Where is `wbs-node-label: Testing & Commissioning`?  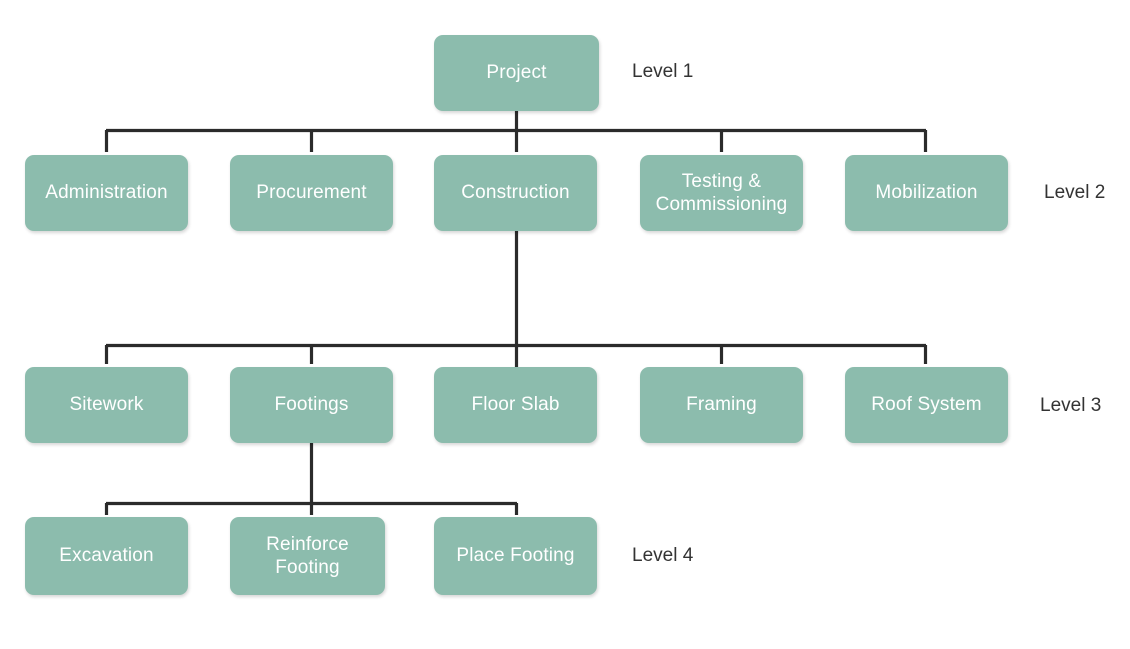
wbs-node-label: Testing & Commissioning is located at coordinates (721, 192).